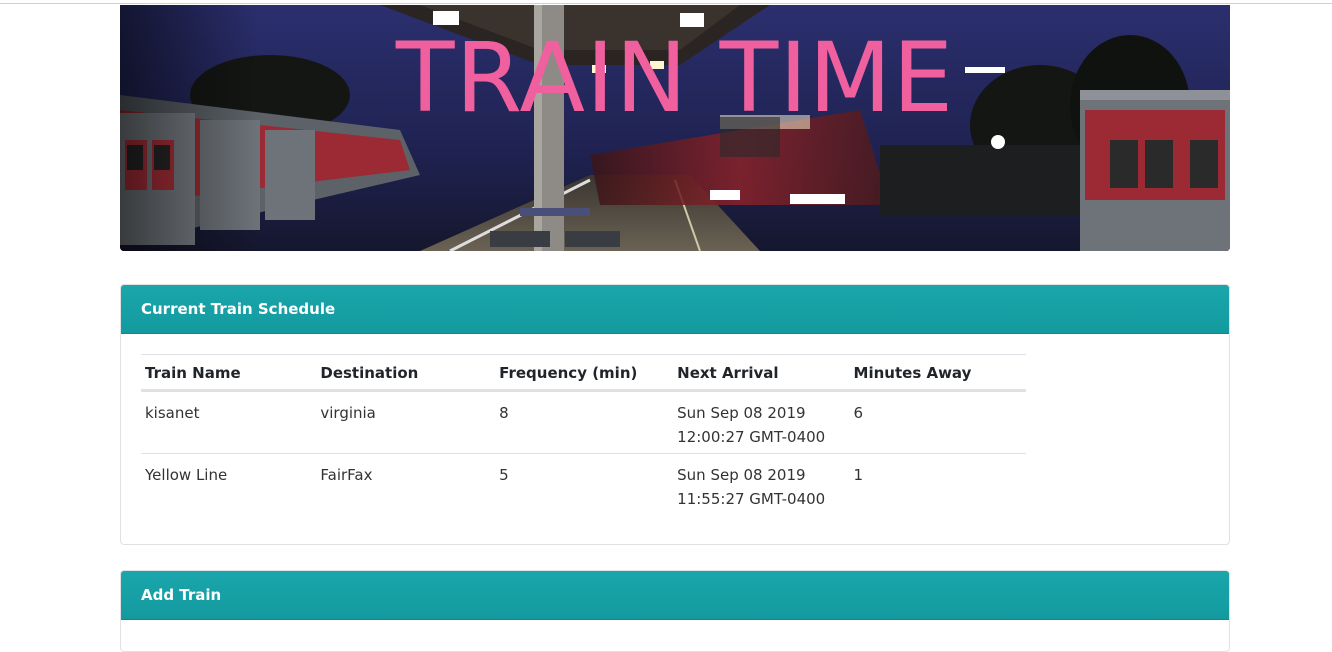  What do you see at coordinates (346, 475) in the screenshot?
I see `destination-cell: FairFax` at bounding box center [346, 475].